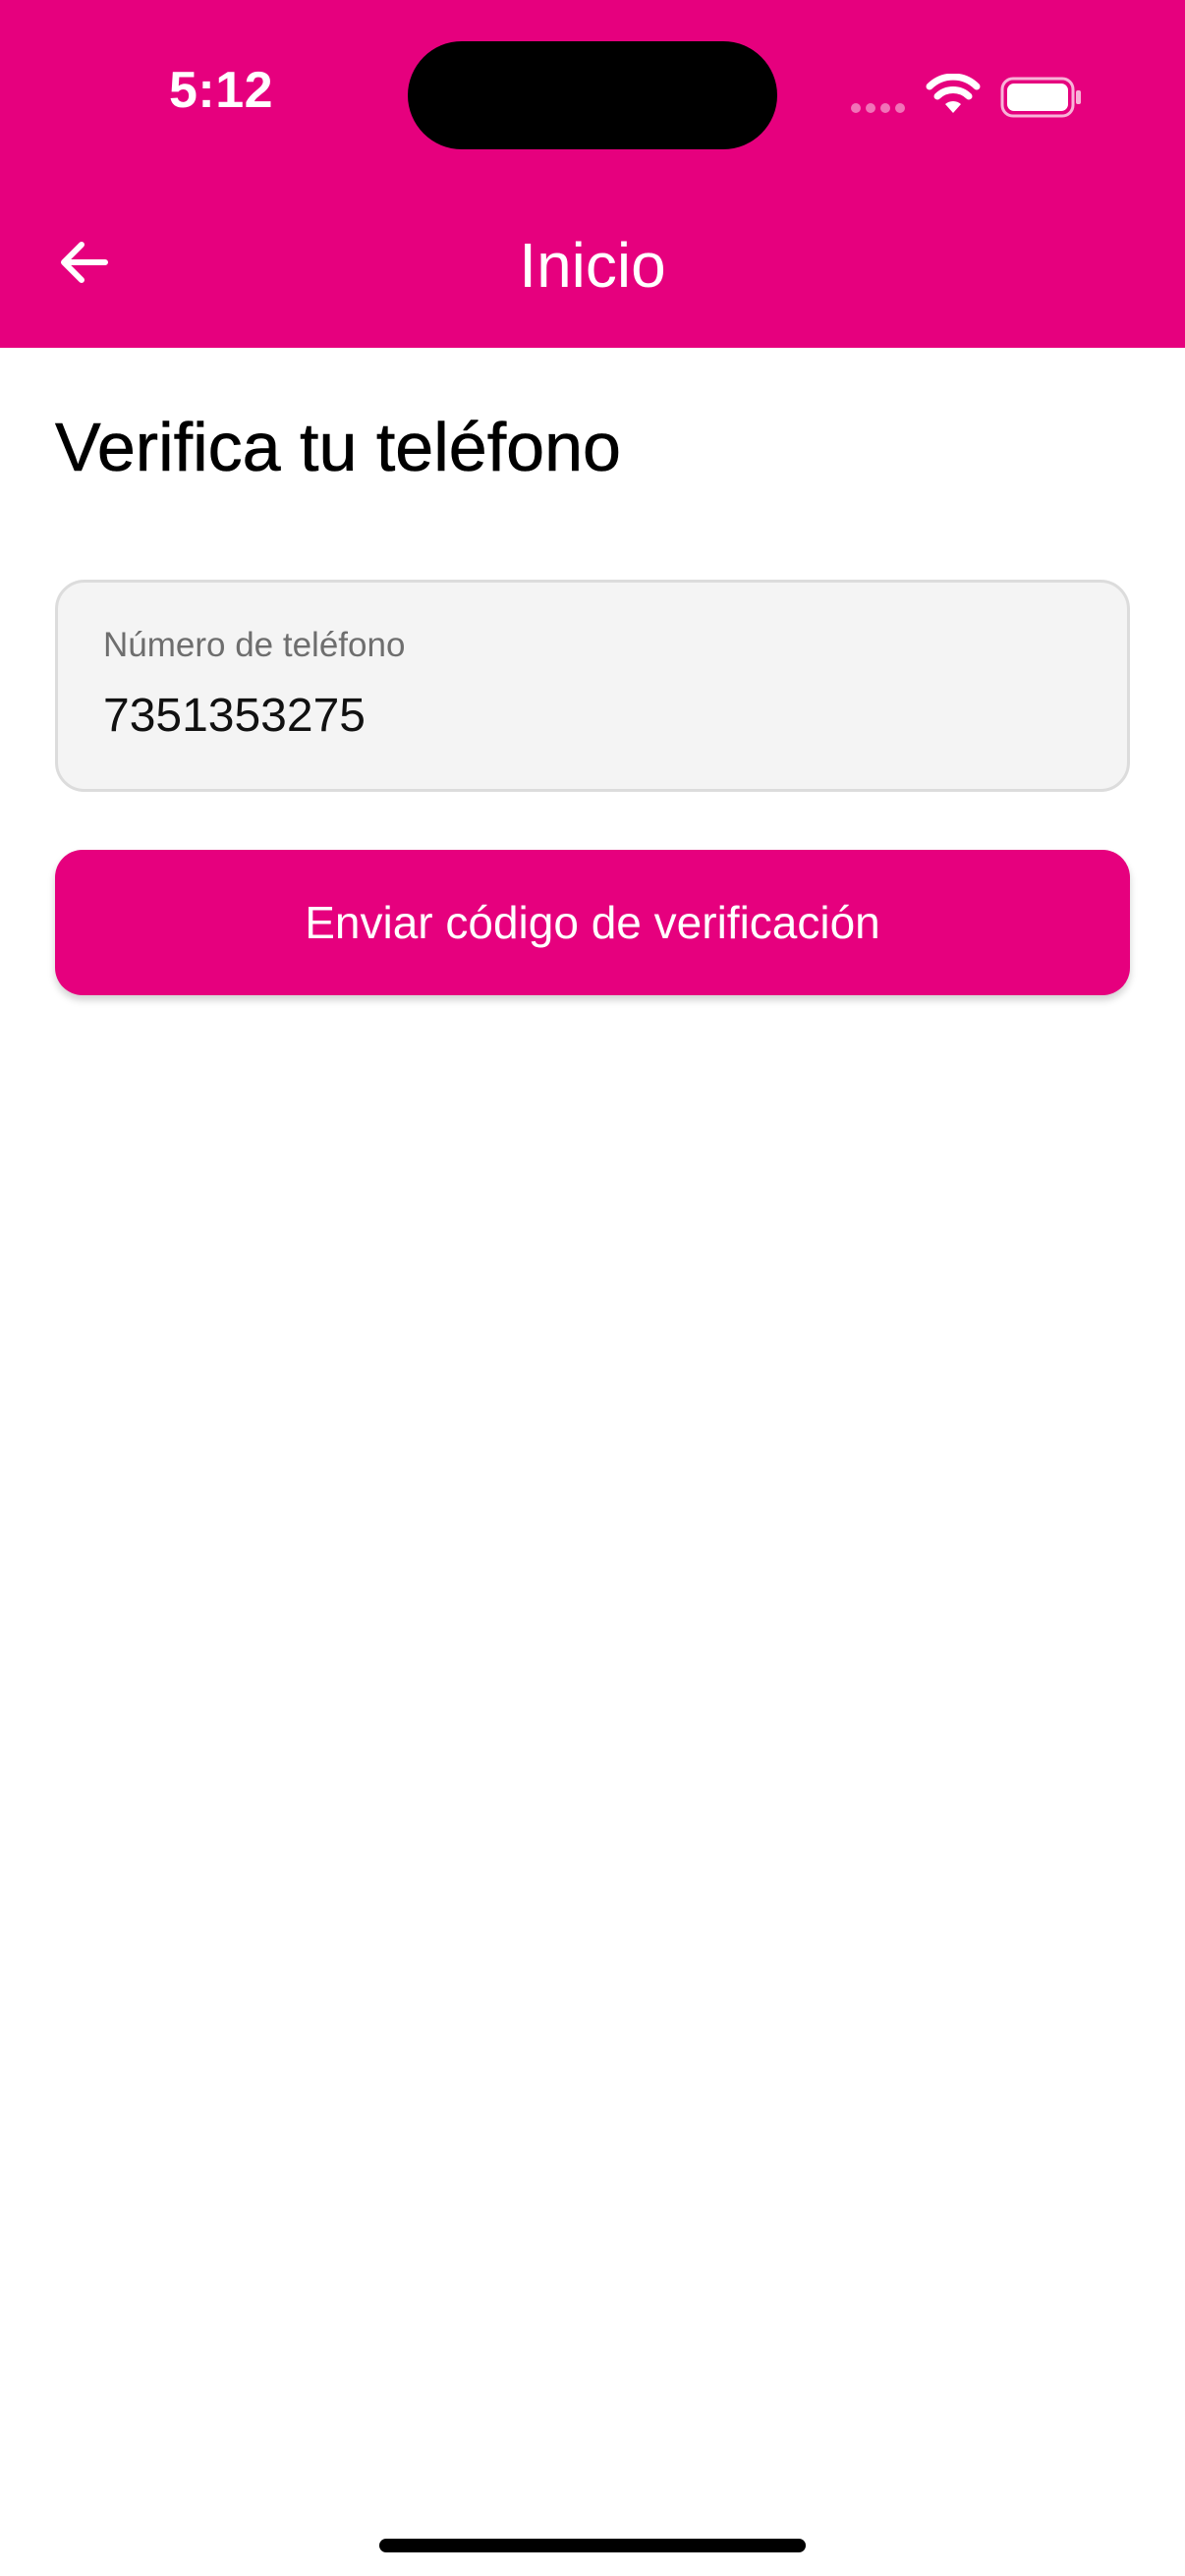  I want to click on nav-title: Inicio, so click(592, 265).